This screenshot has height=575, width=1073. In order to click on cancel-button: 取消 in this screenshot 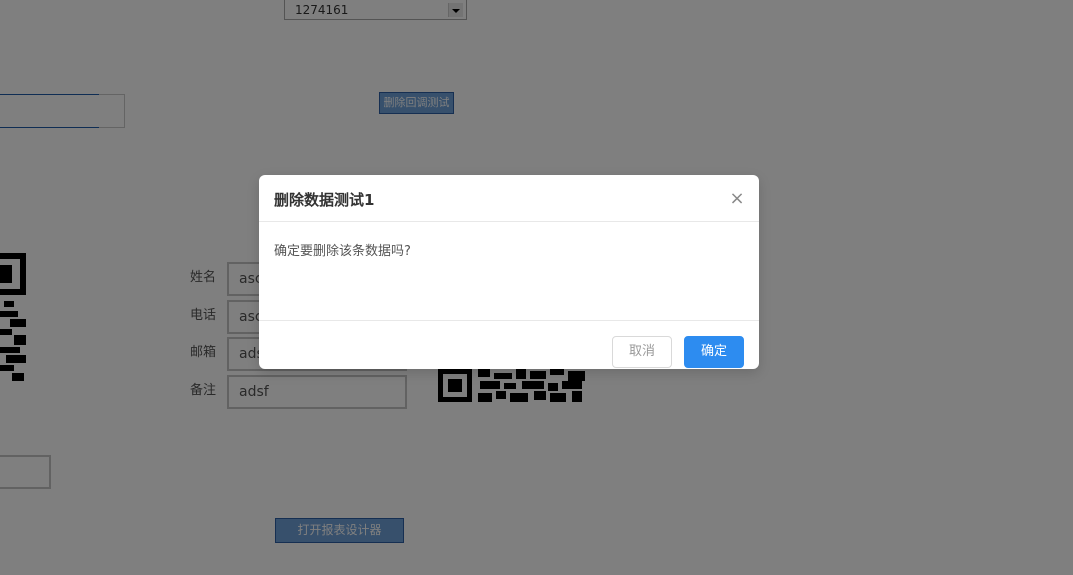, I will do `click(642, 352)`.